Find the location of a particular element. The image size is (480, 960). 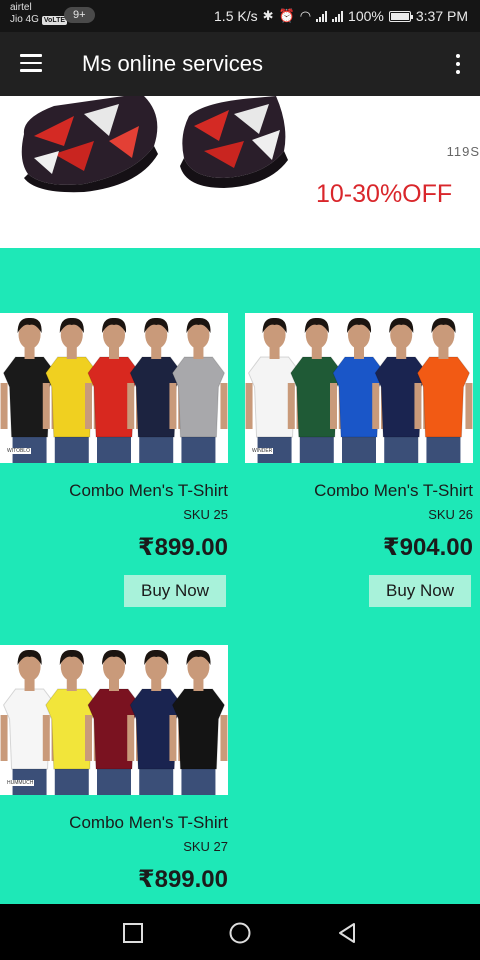

app-title: Ms online services is located at coordinates (172, 63).